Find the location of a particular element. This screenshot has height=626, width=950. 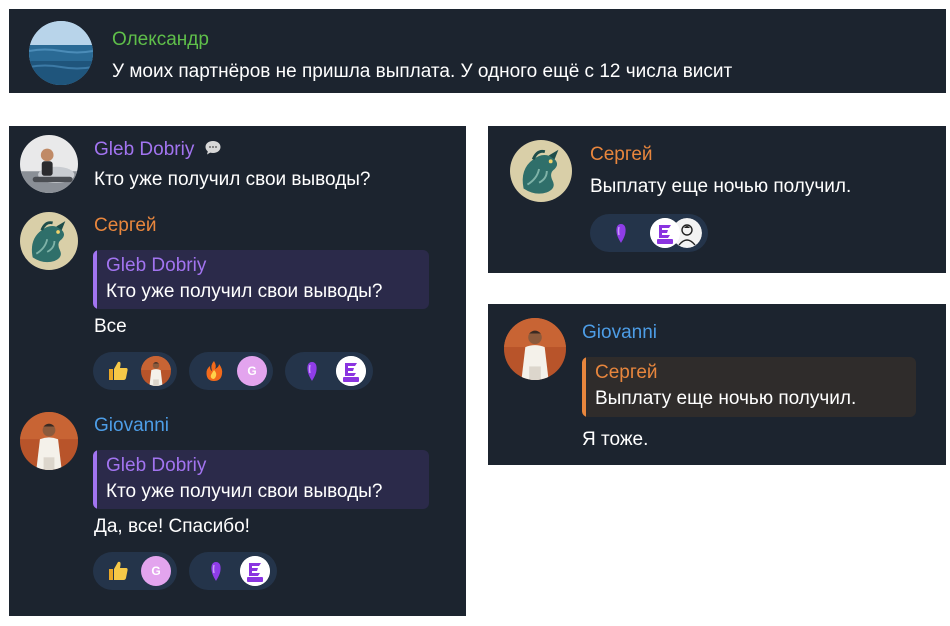

reaction-fire: G is located at coordinates (231, 371).